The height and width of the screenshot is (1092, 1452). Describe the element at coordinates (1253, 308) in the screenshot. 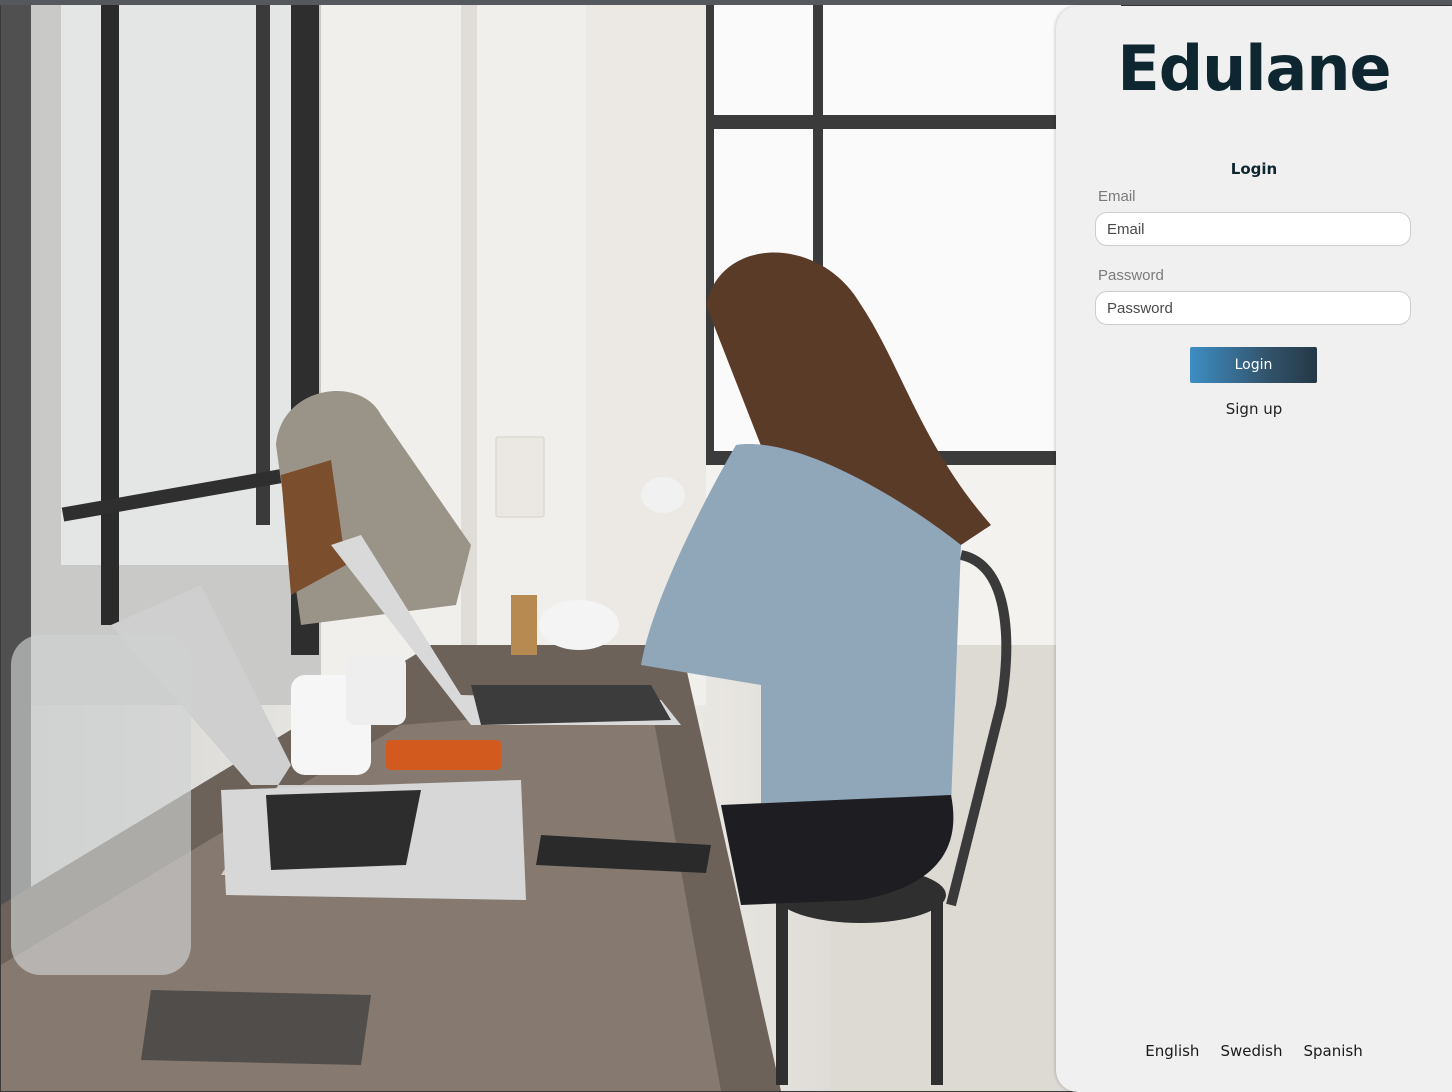

I see `password-input` at that location.